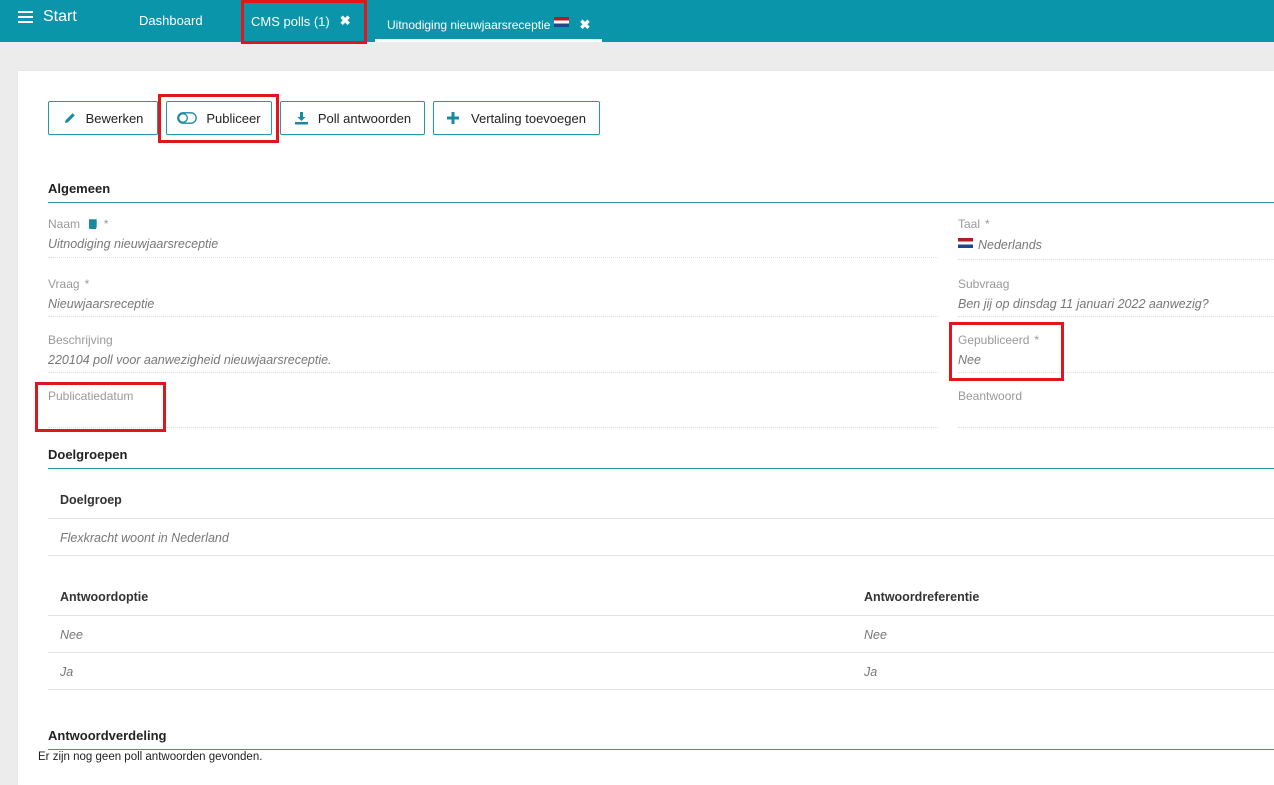  Describe the element at coordinates (67, 672) in the screenshot. I see `table-cell-optie: Ja` at that location.